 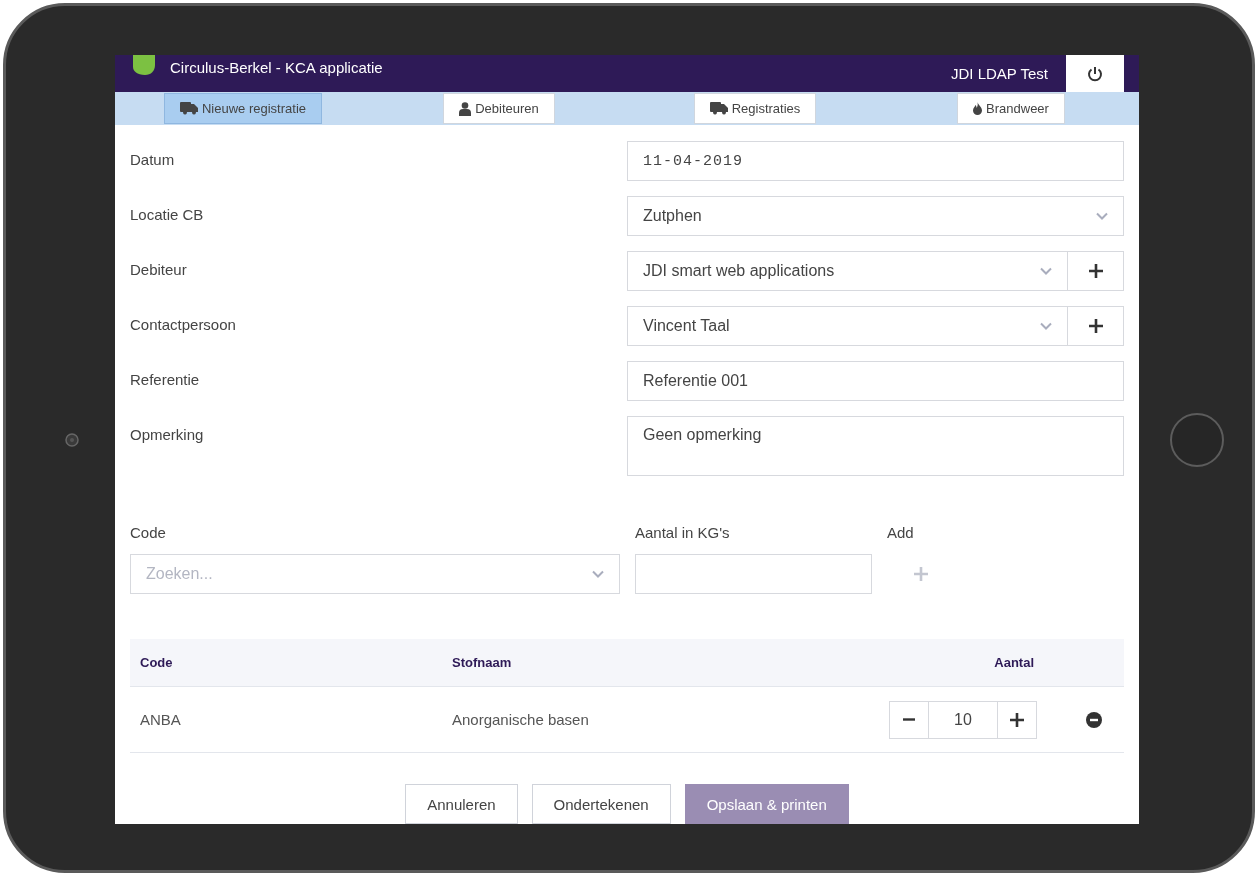 I want to click on select-field: Zutphen, so click(x=875, y=216).